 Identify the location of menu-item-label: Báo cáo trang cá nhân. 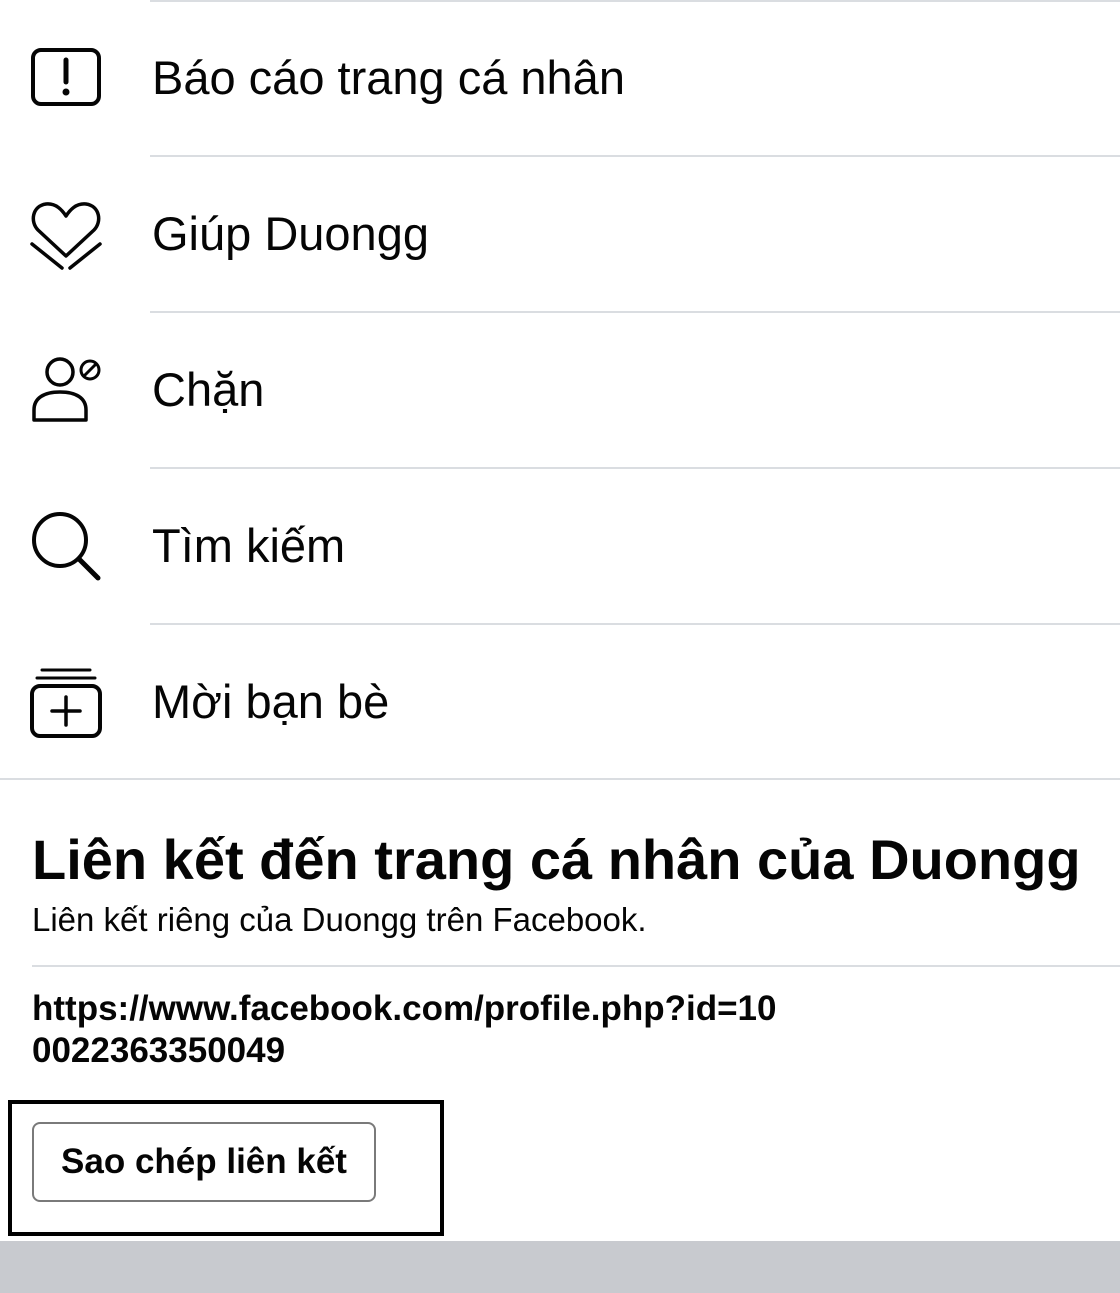
(388, 77).